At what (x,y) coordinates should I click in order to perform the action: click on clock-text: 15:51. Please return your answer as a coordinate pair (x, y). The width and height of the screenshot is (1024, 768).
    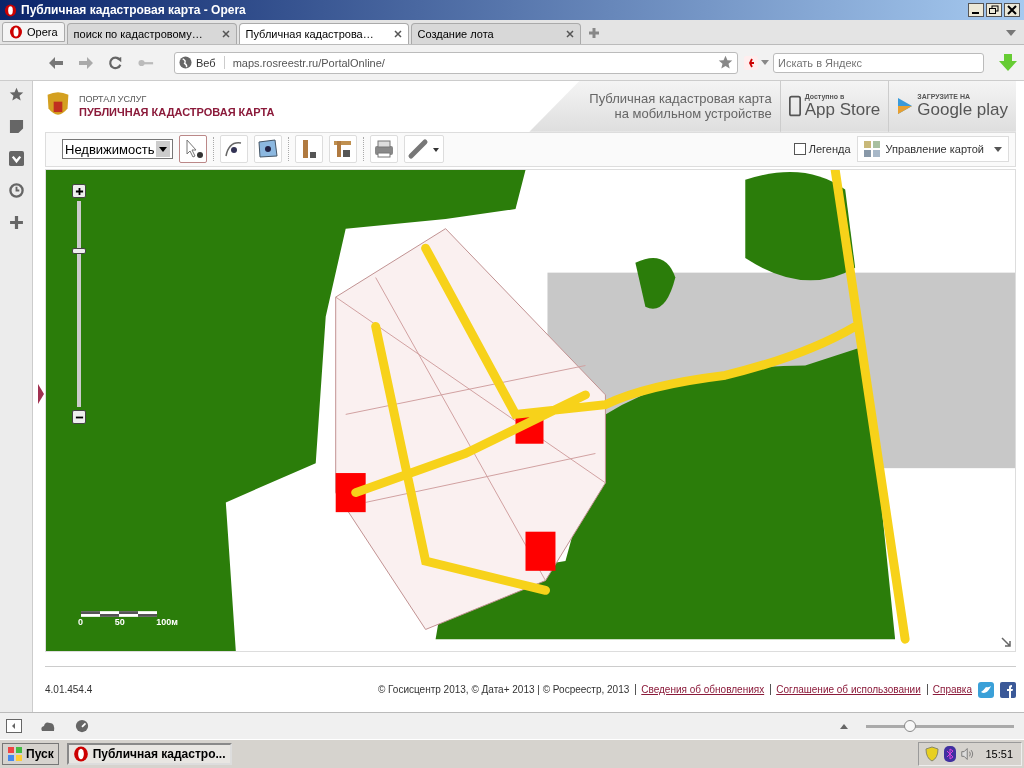
    Looking at the image, I should click on (999, 754).